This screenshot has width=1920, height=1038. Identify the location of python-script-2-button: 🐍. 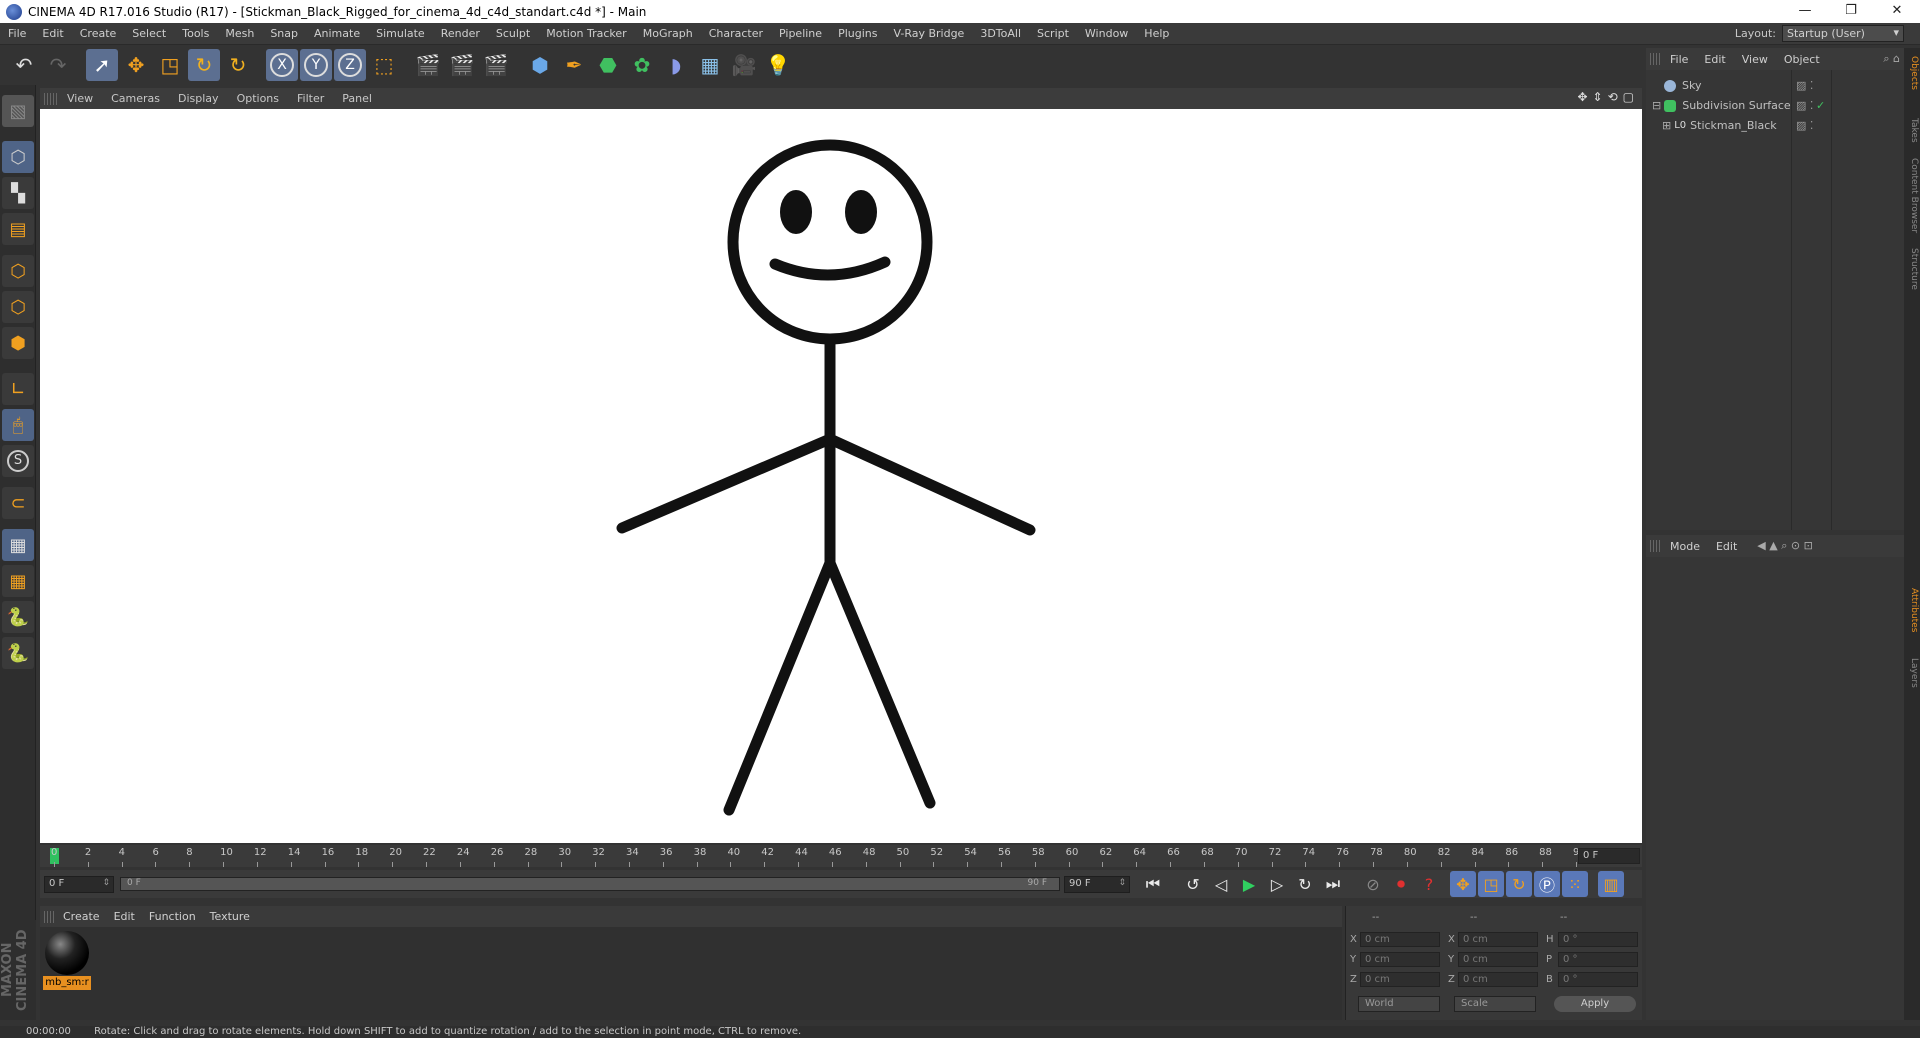
(18, 653).